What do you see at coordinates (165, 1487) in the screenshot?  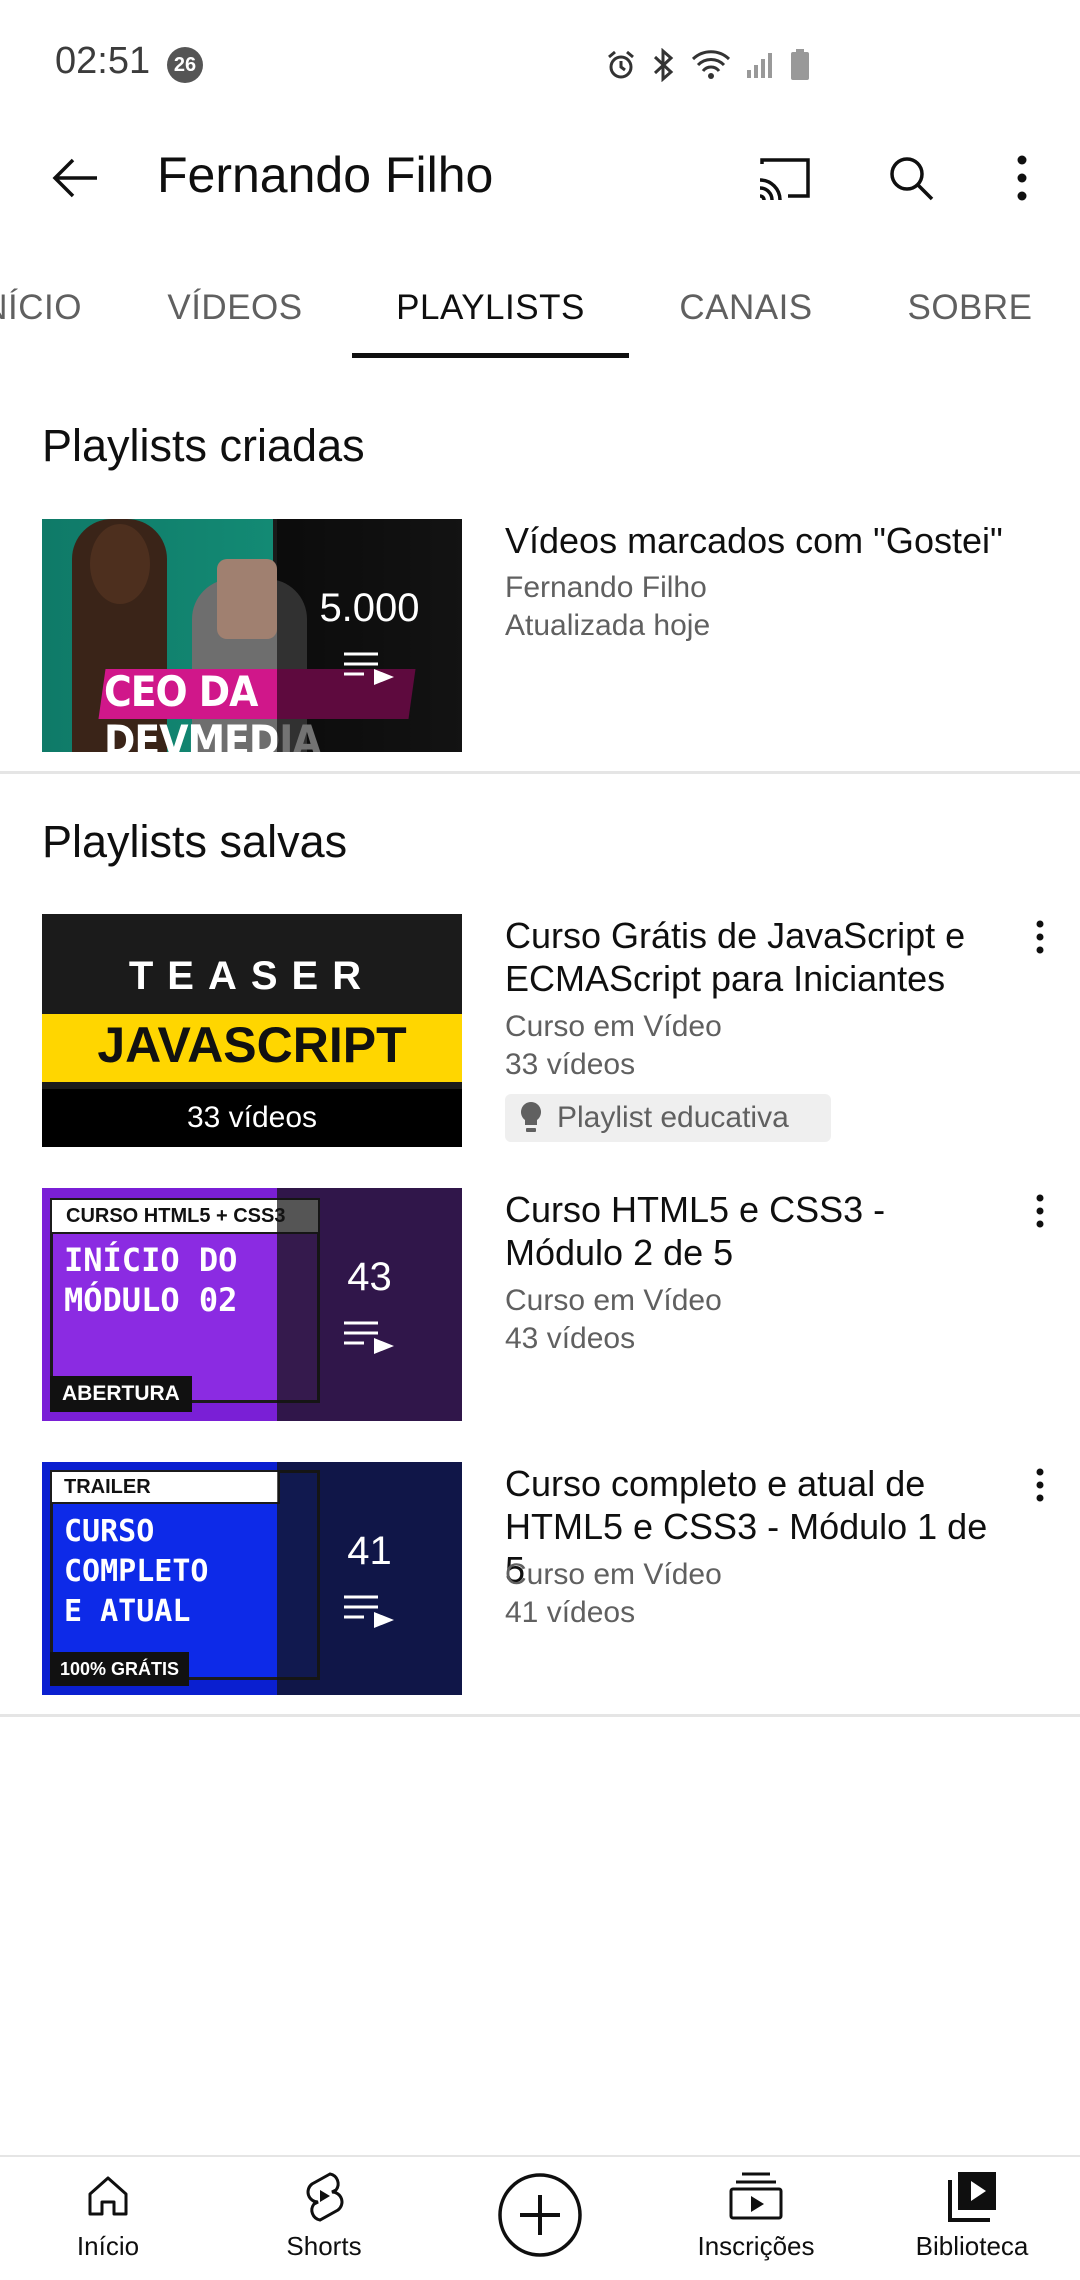 I see `thumbnail-text: TRAILER` at bounding box center [165, 1487].